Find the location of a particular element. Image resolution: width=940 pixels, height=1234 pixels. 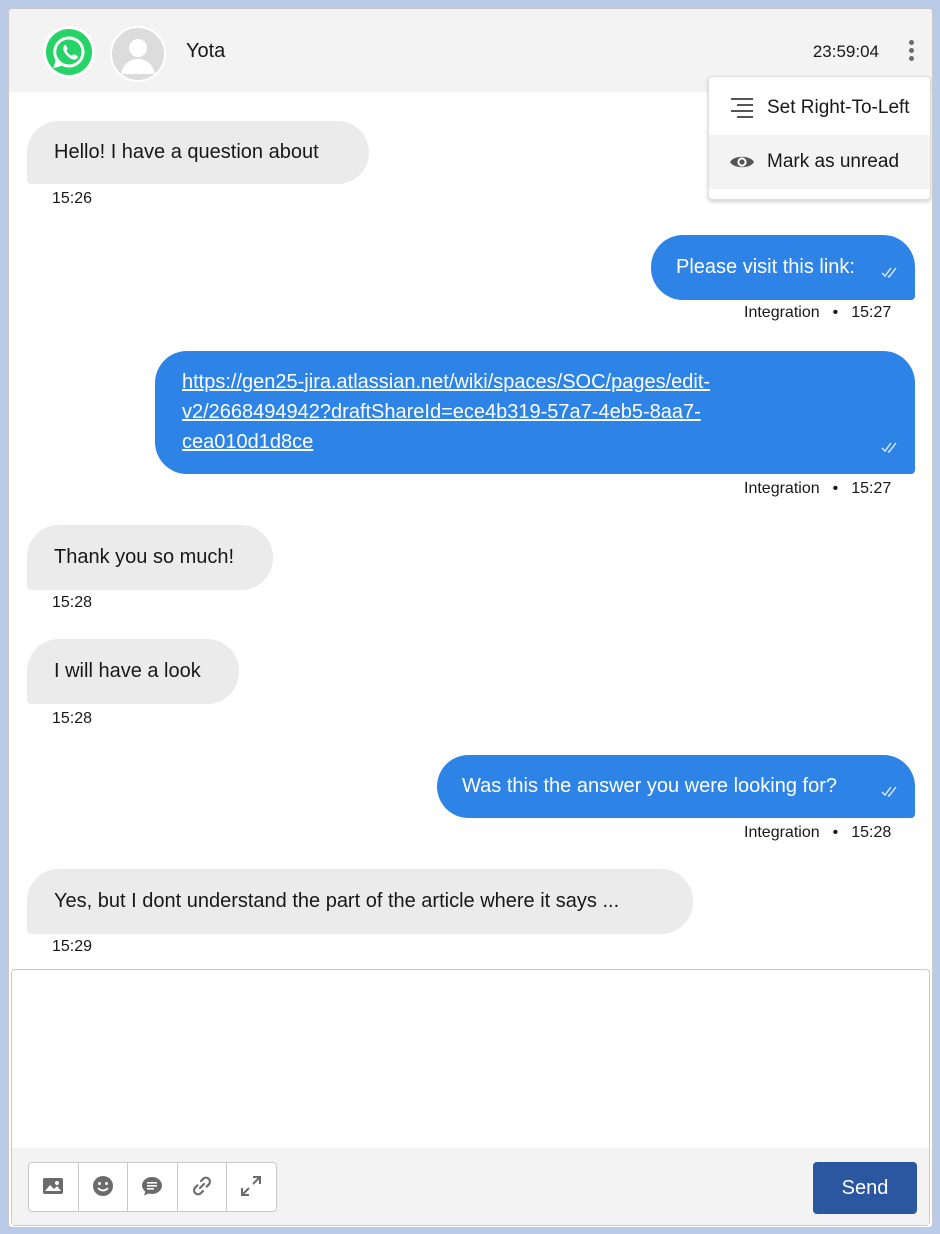

align-right-icon is located at coordinates (742, 108).